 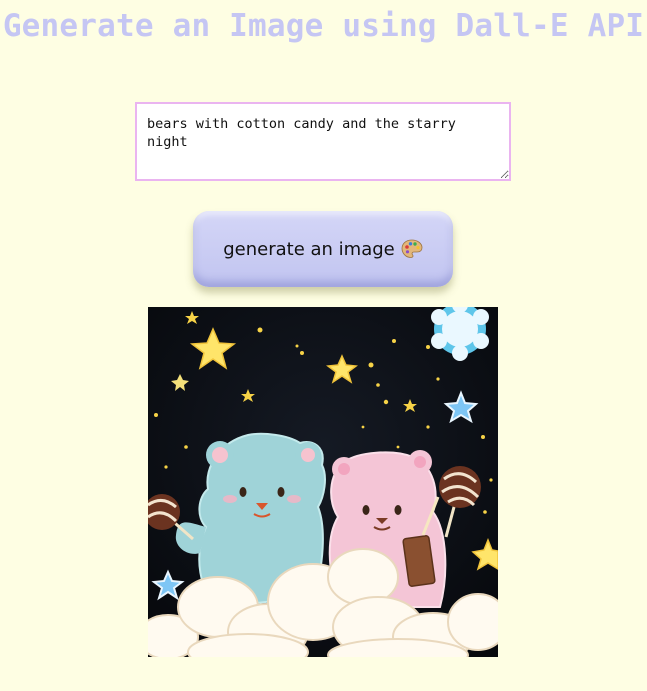 What do you see at coordinates (323, 26) in the screenshot?
I see `page-title: Generate an Image using Dall-E API` at bounding box center [323, 26].